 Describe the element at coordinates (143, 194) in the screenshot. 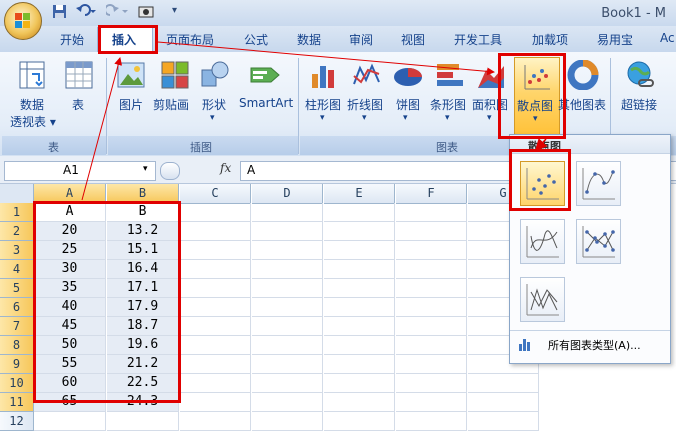

I see `column-header-b: B` at that location.